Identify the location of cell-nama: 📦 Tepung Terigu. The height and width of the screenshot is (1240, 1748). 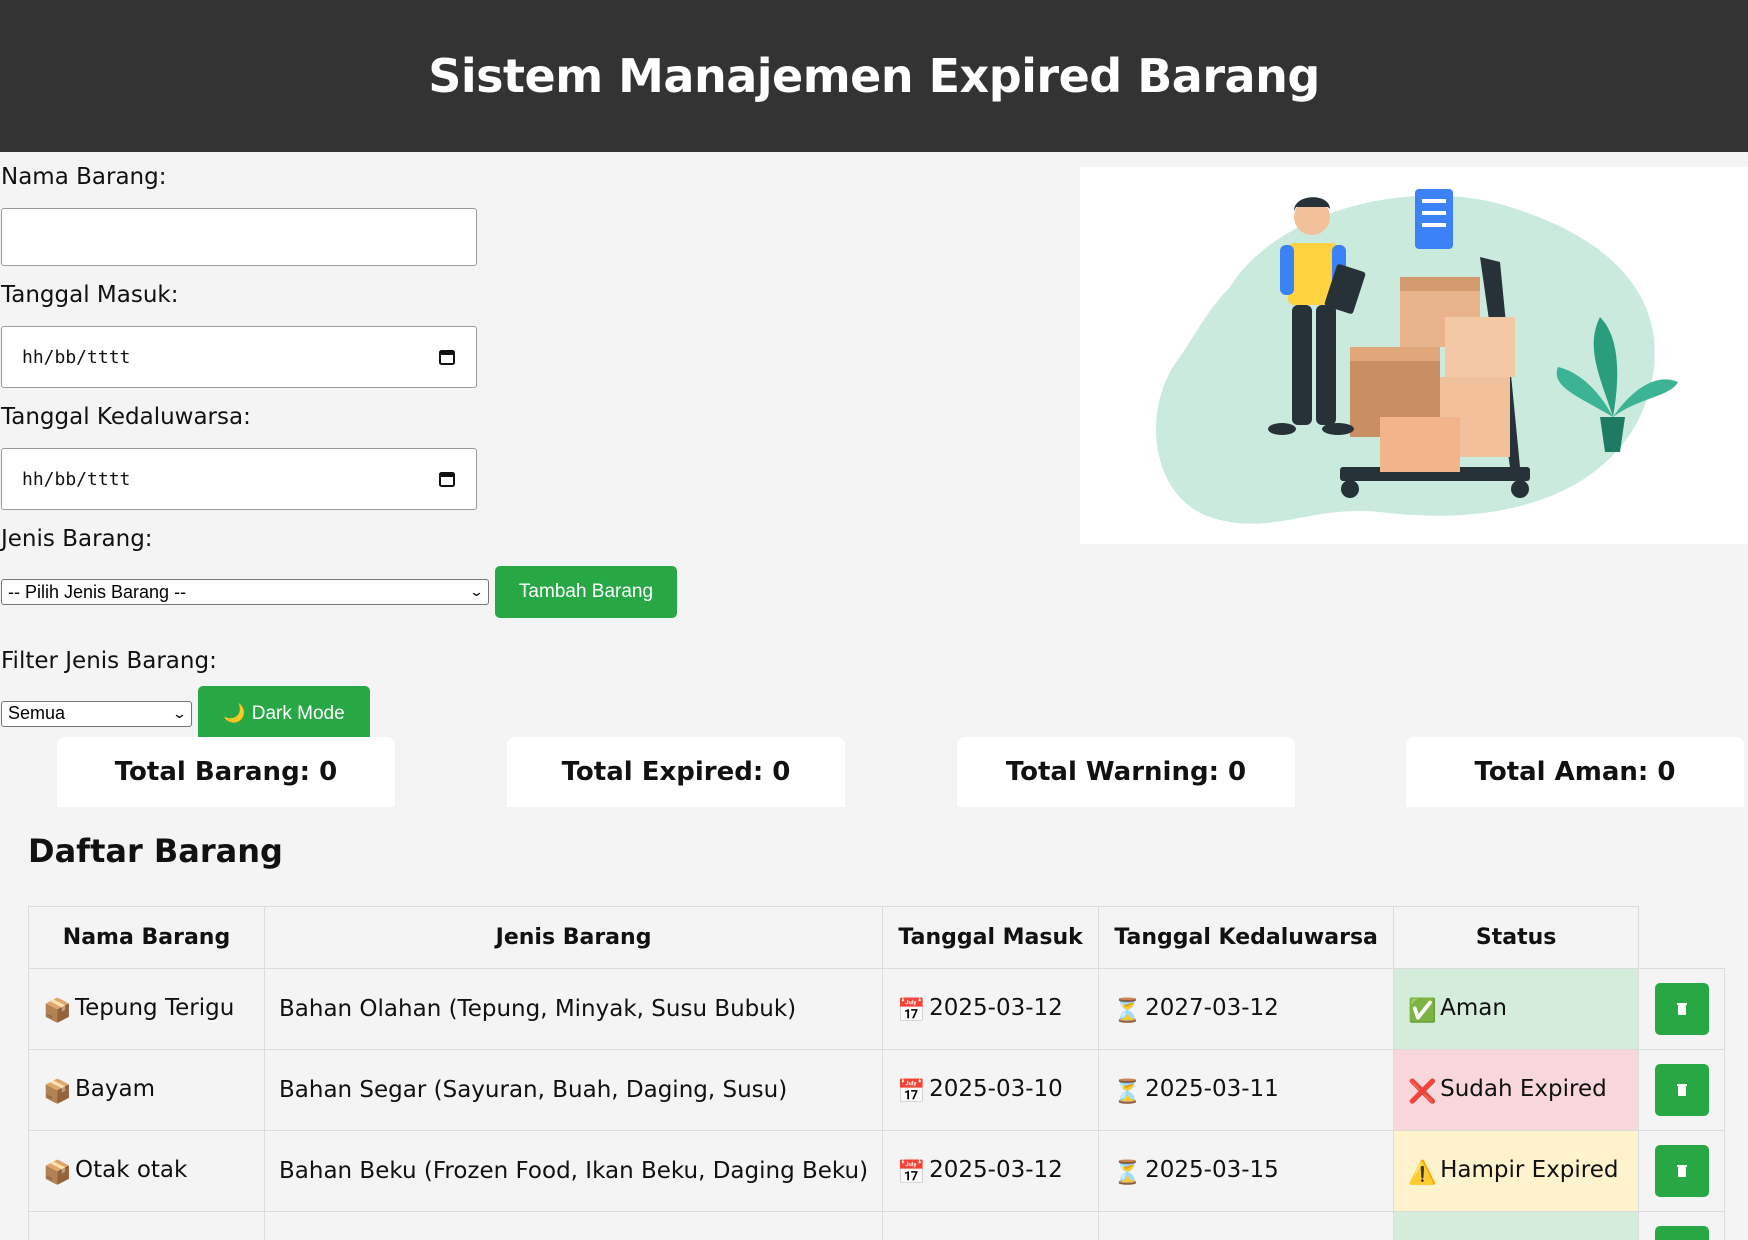
(146, 1009).